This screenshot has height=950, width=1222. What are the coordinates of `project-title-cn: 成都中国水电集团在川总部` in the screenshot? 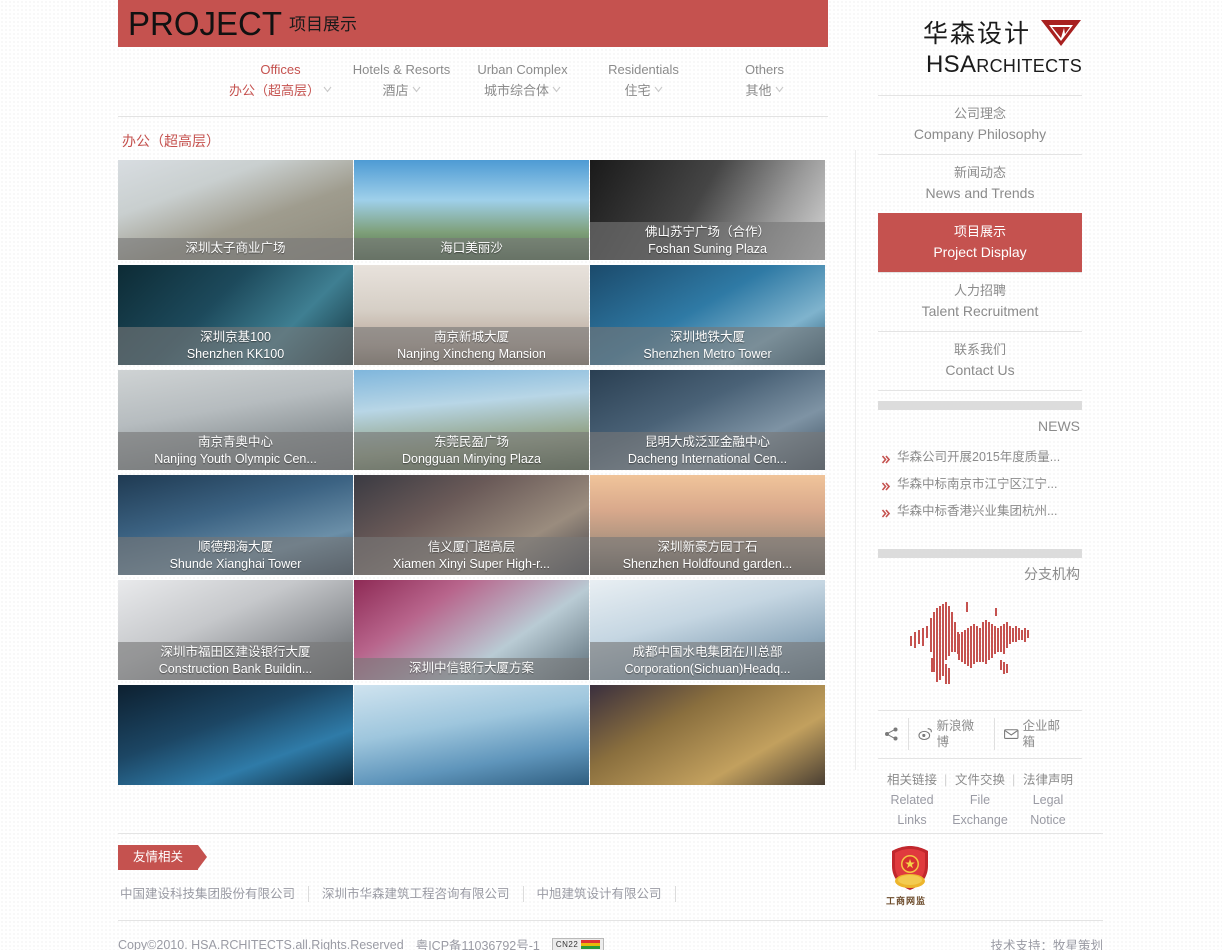 It's located at (707, 652).